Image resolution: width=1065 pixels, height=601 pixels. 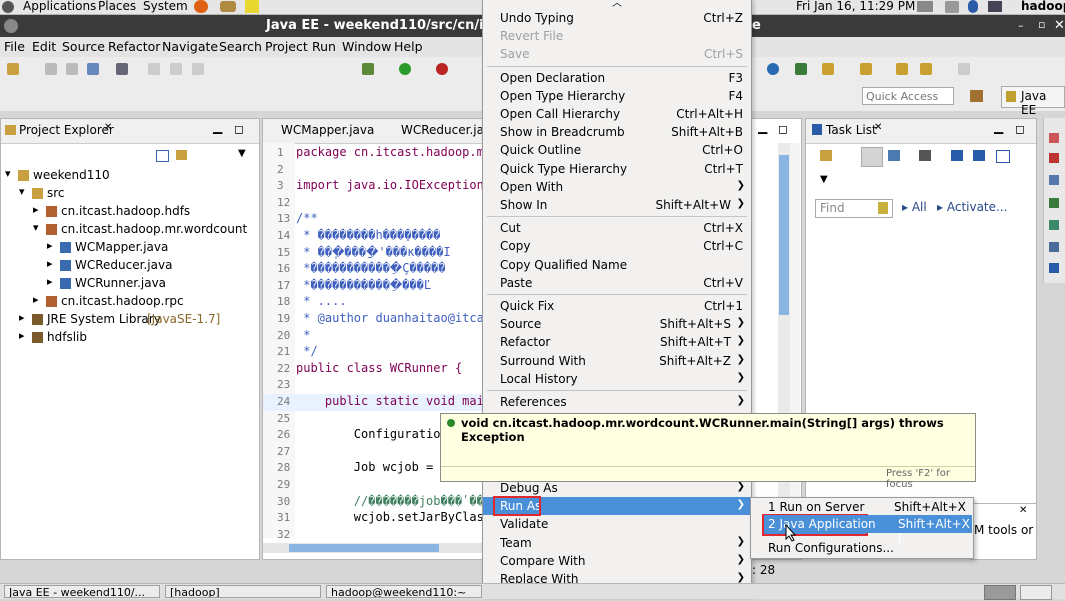 What do you see at coordinates (368, 69) in the screenshot?
I see `debug-icon` at bounding box center [368, 69].